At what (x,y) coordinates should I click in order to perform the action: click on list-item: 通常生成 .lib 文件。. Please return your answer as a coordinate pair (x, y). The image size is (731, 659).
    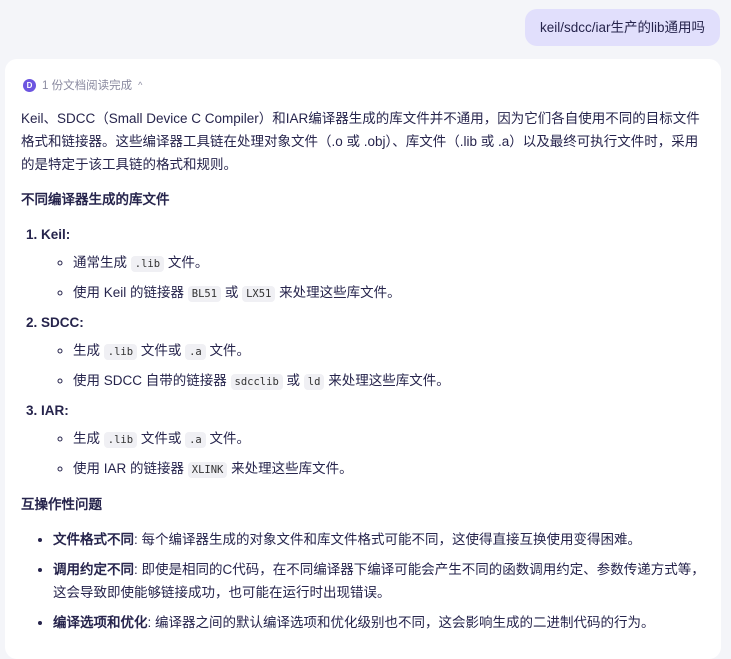
    Looking at the image, I should click on (392, 263).